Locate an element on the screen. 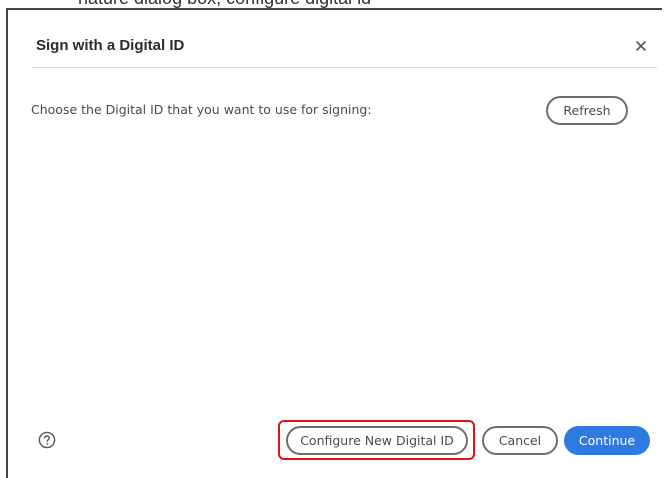  dialog-title: Sign with a Digital ID is located at coordinates (110, 45).